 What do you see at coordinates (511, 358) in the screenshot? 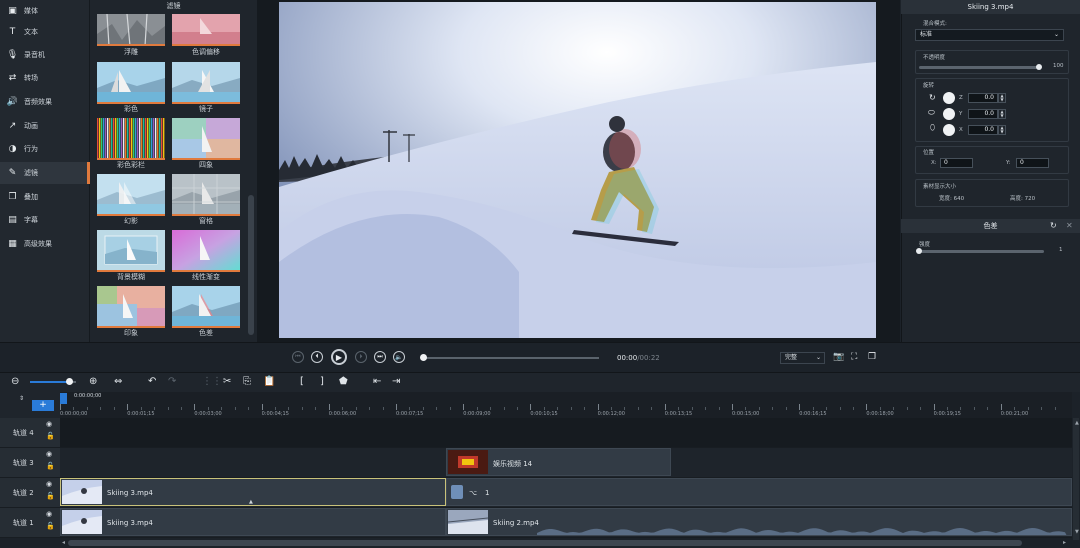
I see `playback-progress-track` at bounding box center [511, 358].